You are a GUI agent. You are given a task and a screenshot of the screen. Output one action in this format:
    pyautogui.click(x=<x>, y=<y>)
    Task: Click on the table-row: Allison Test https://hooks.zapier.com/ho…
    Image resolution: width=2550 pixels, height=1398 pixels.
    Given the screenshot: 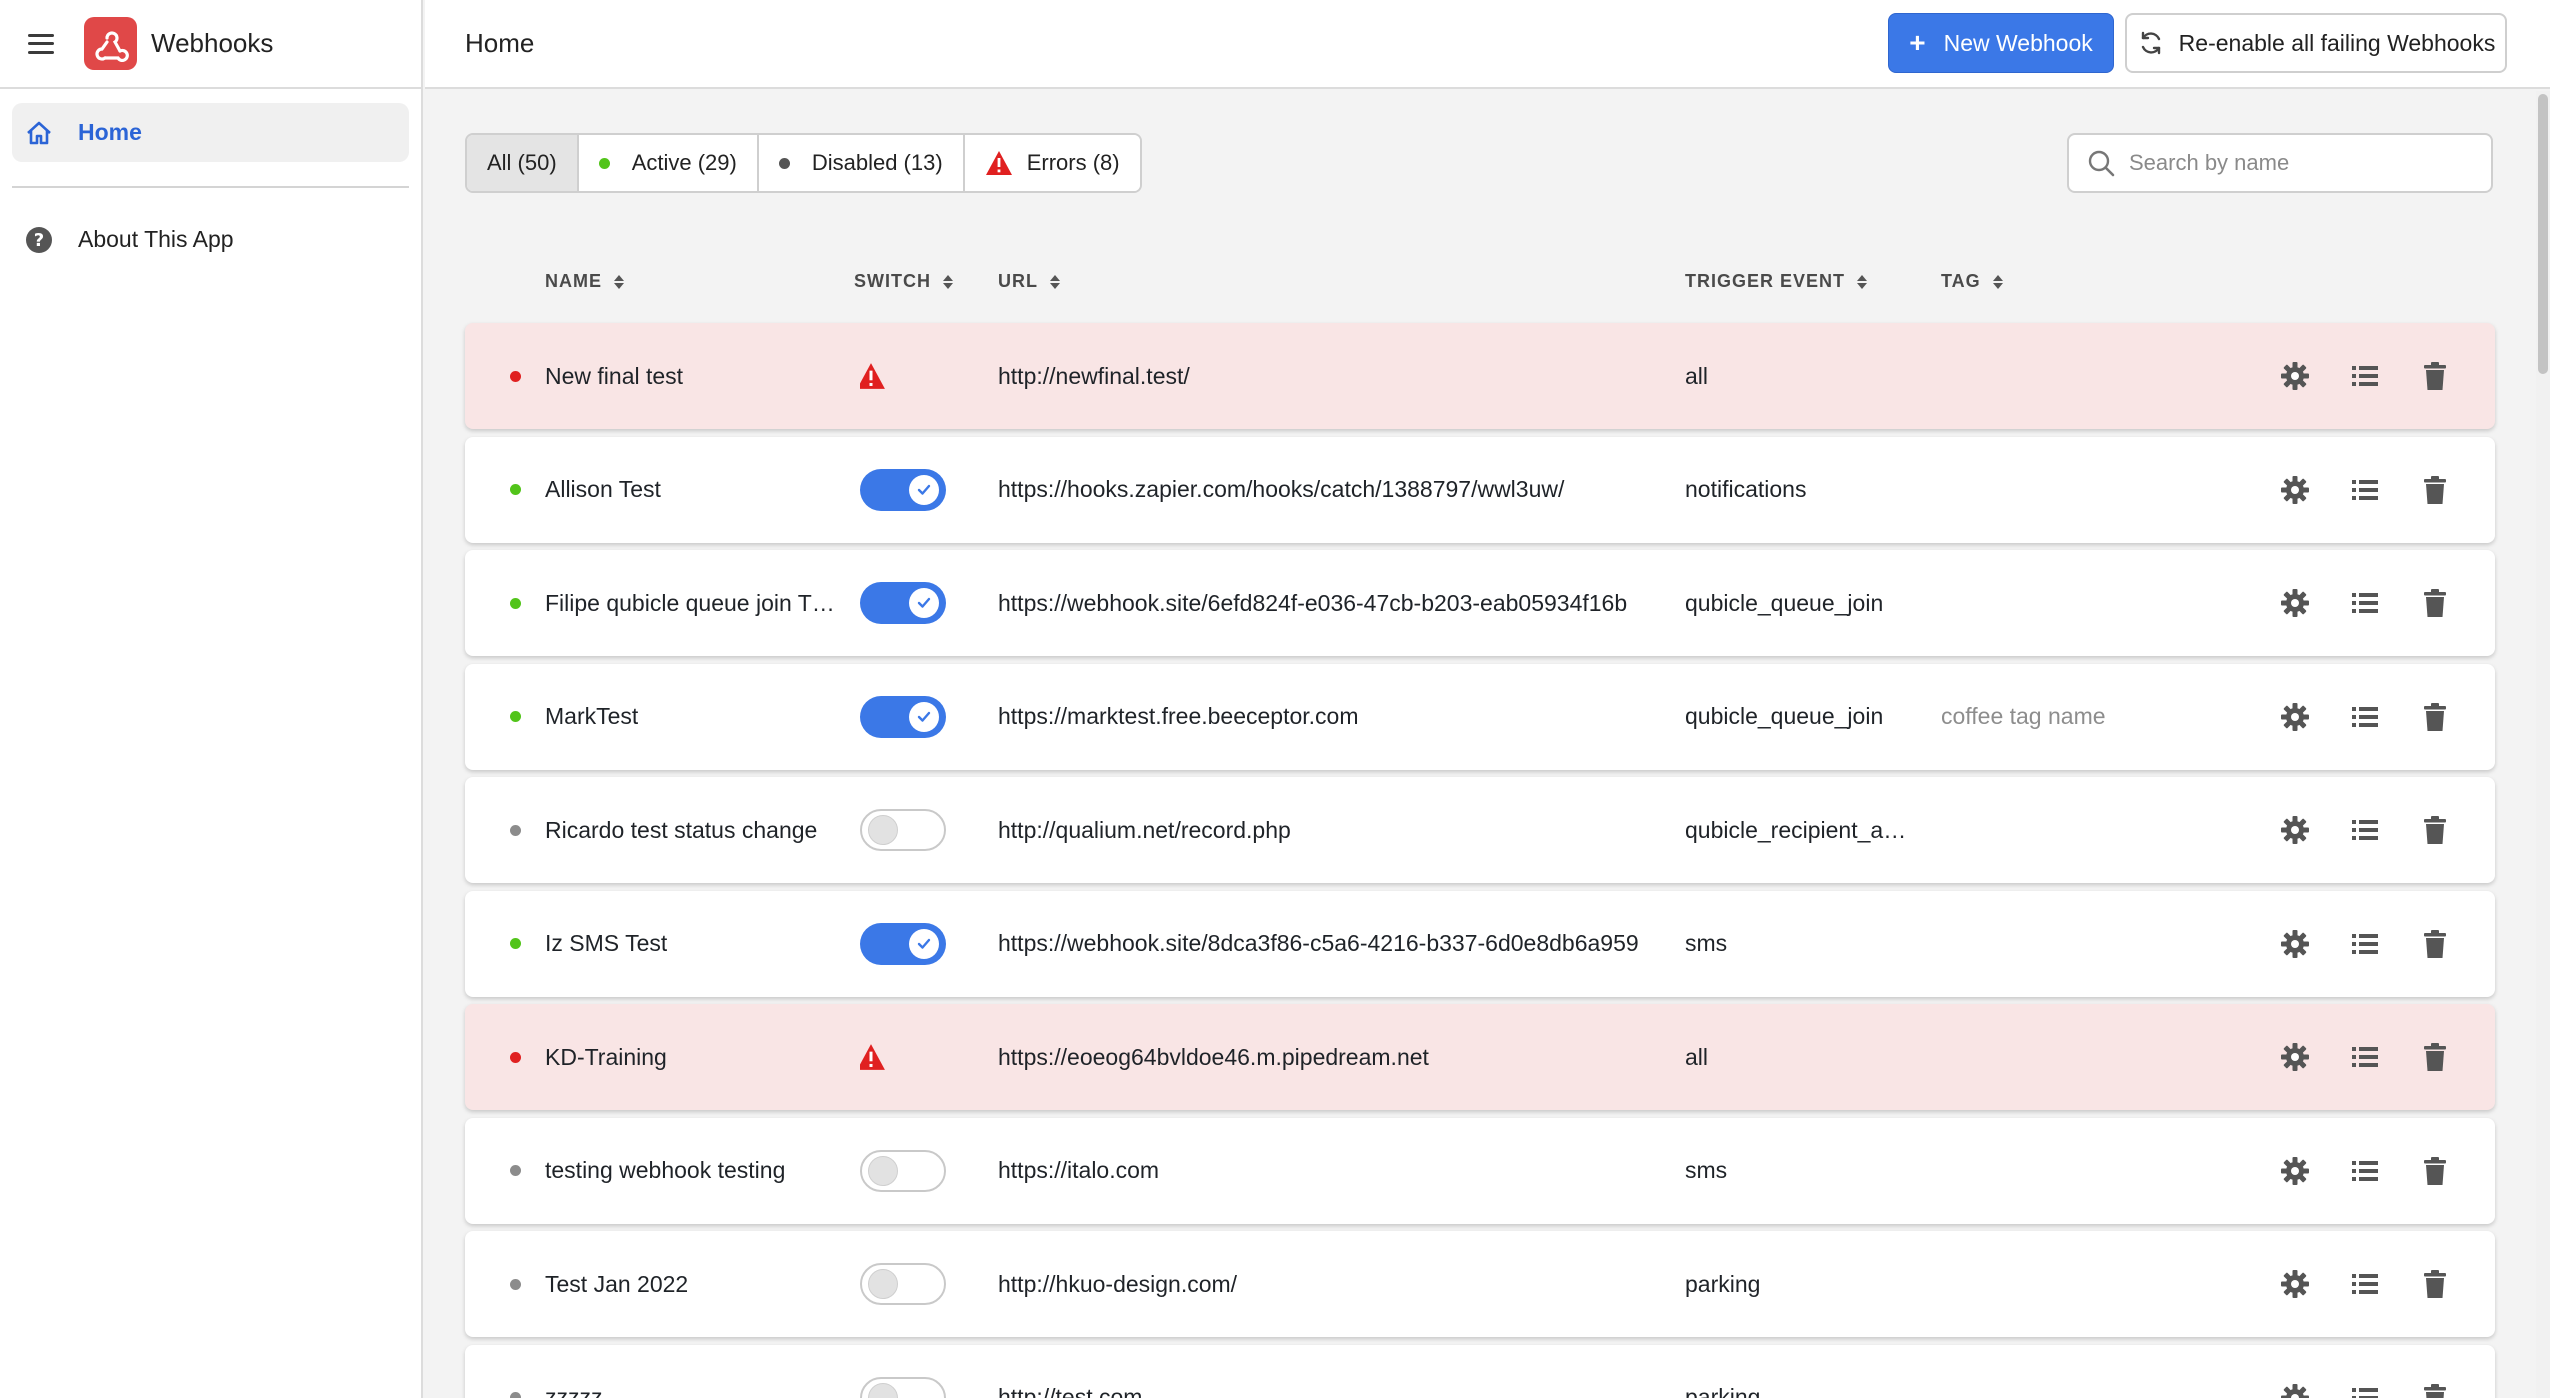 What is the action you would take?
    pyautogui.click(x=1480, y=489)
    